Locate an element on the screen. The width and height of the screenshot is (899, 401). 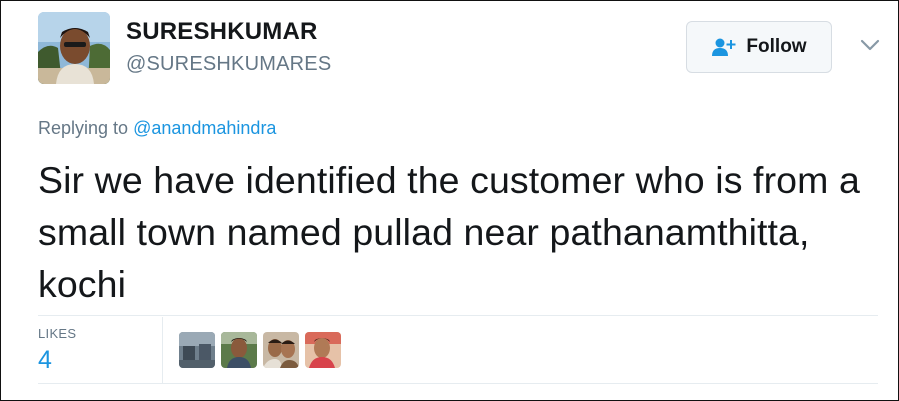
follow-button: Follow is located at coordinates (759, 47).